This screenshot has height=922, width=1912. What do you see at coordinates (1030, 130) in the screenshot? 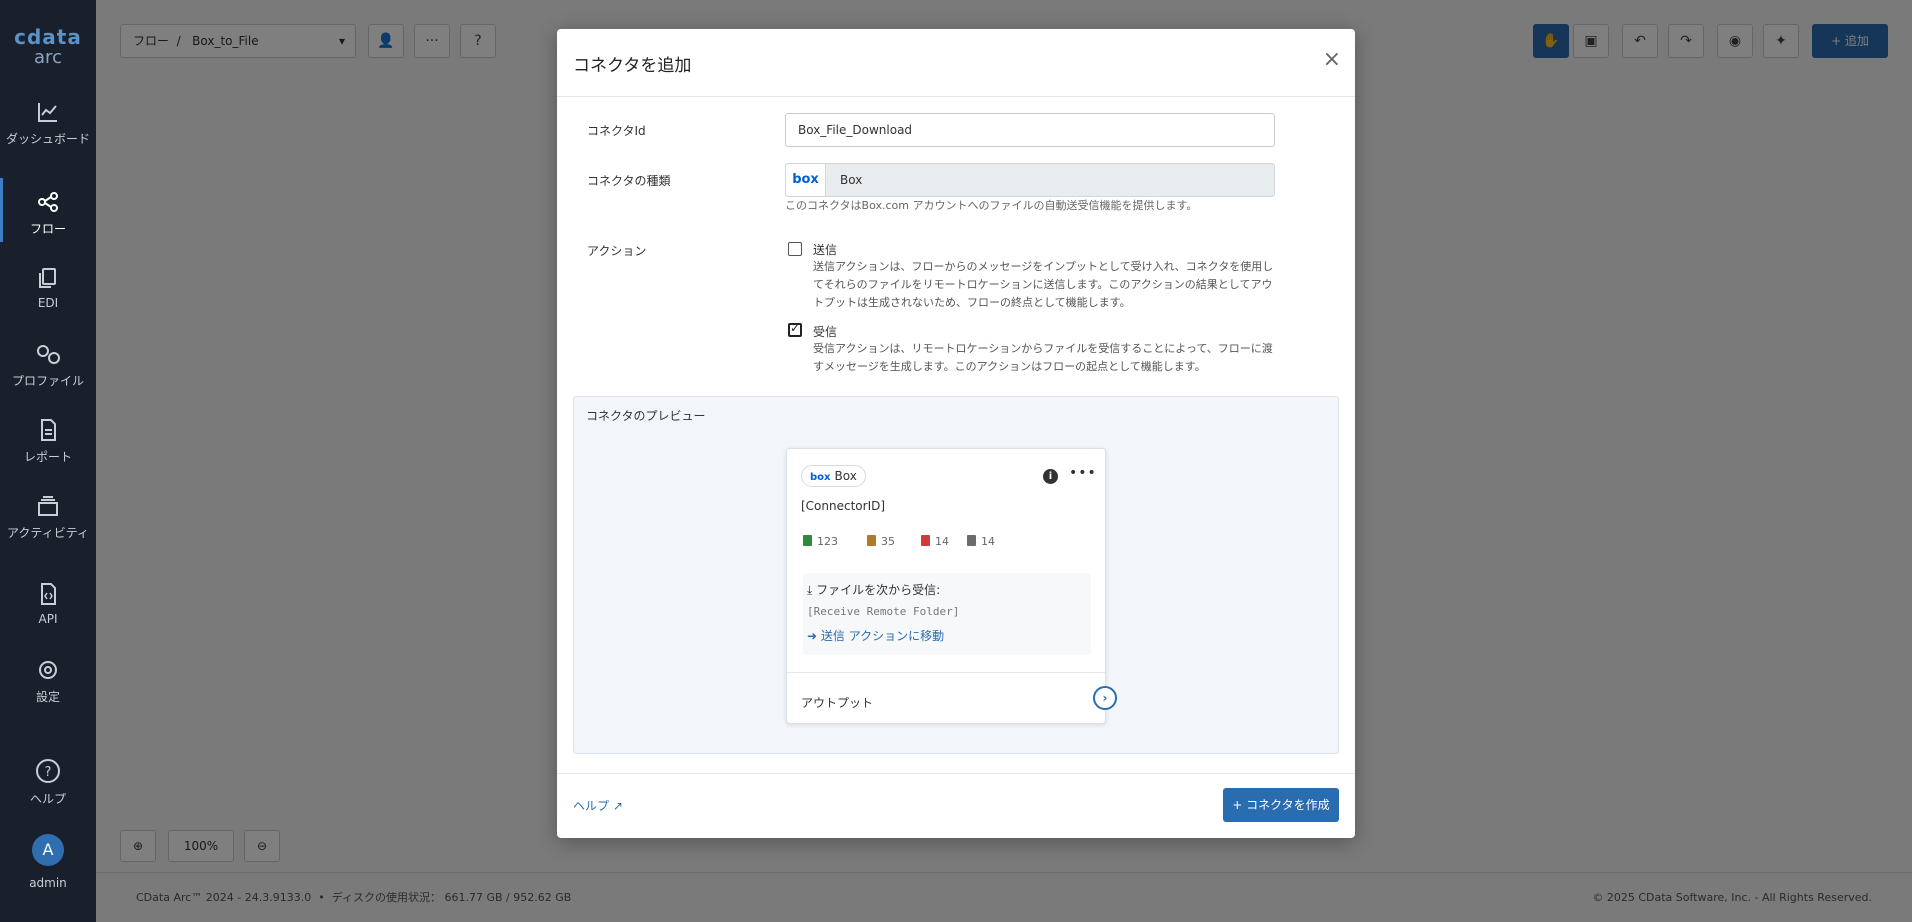
I see `connector-id-input: Box_File_Download` at bounding box center [1030, 130].